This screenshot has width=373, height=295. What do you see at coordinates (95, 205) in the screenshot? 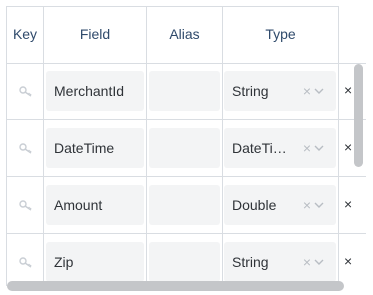
I see `field-input: Amount` at bounding box center [95, 205].